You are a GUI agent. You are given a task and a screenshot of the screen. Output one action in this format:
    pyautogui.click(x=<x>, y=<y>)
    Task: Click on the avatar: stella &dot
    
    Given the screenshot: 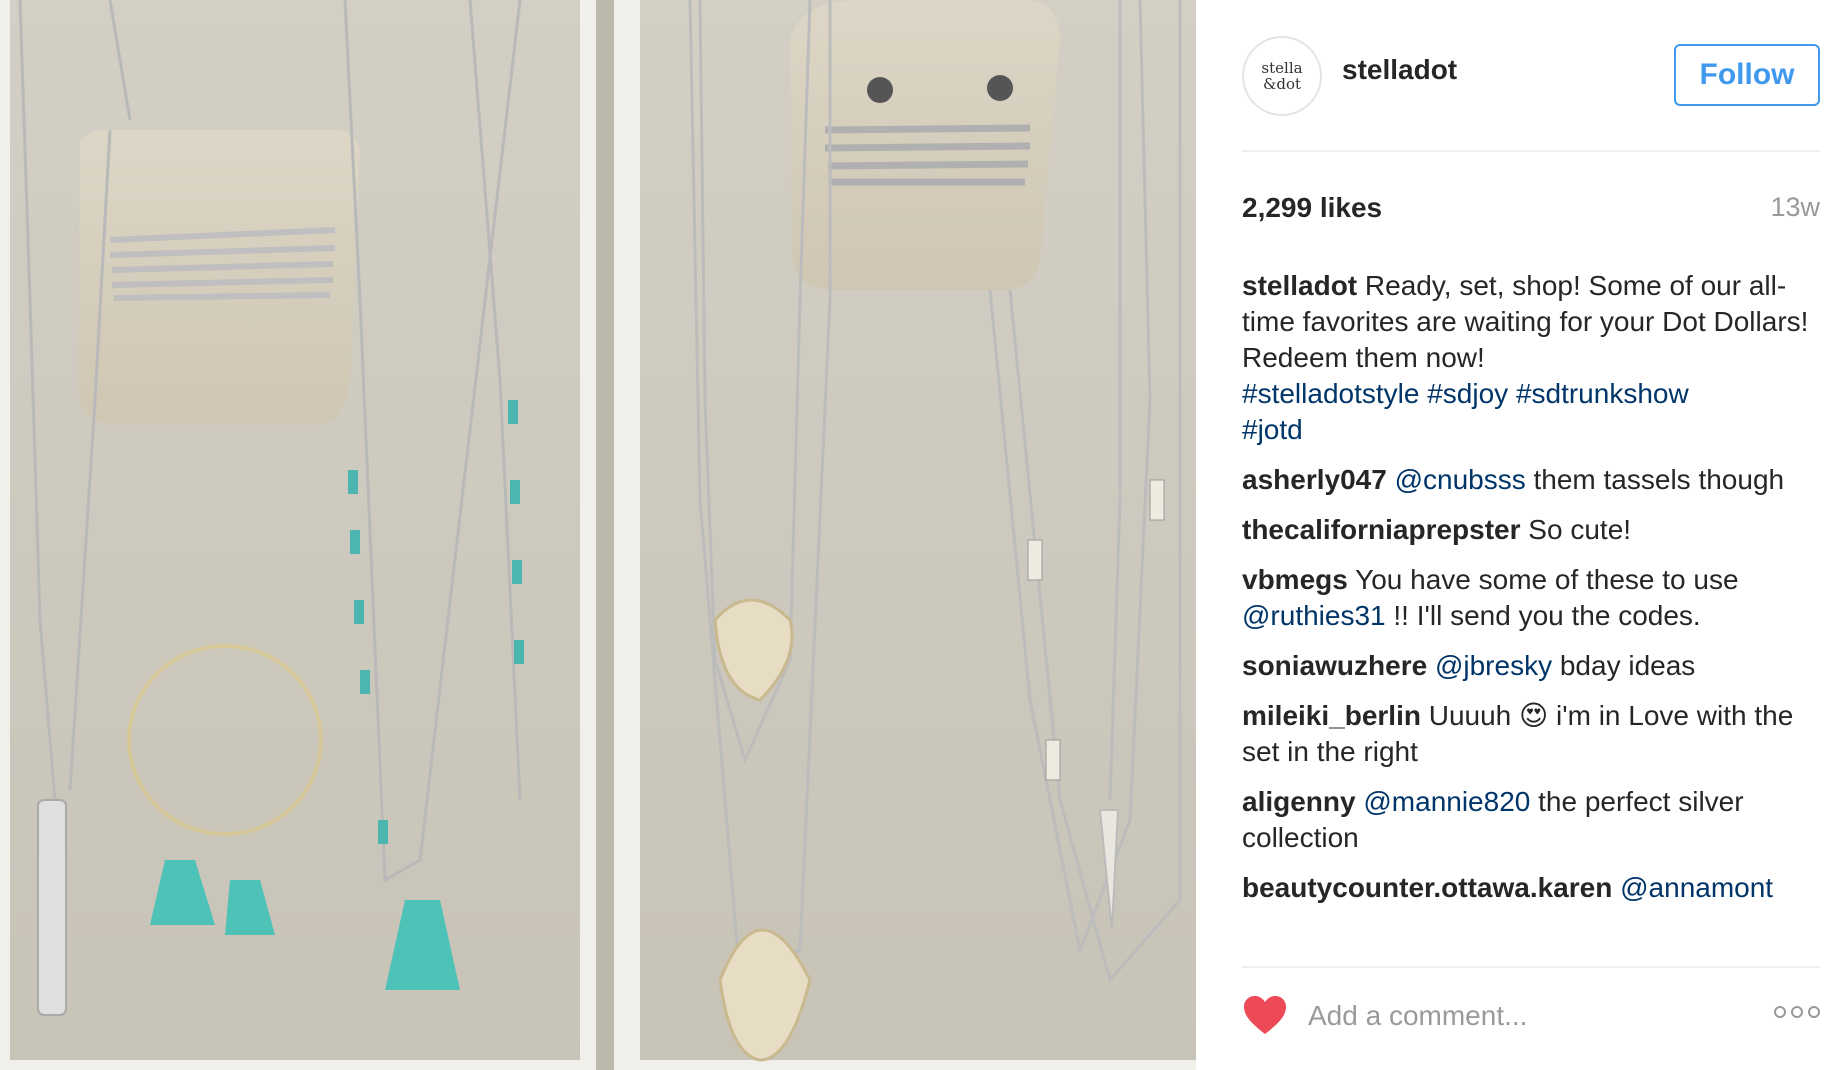 What is the action you would take?
    pyautogui.click(x=1282, y=76)
    